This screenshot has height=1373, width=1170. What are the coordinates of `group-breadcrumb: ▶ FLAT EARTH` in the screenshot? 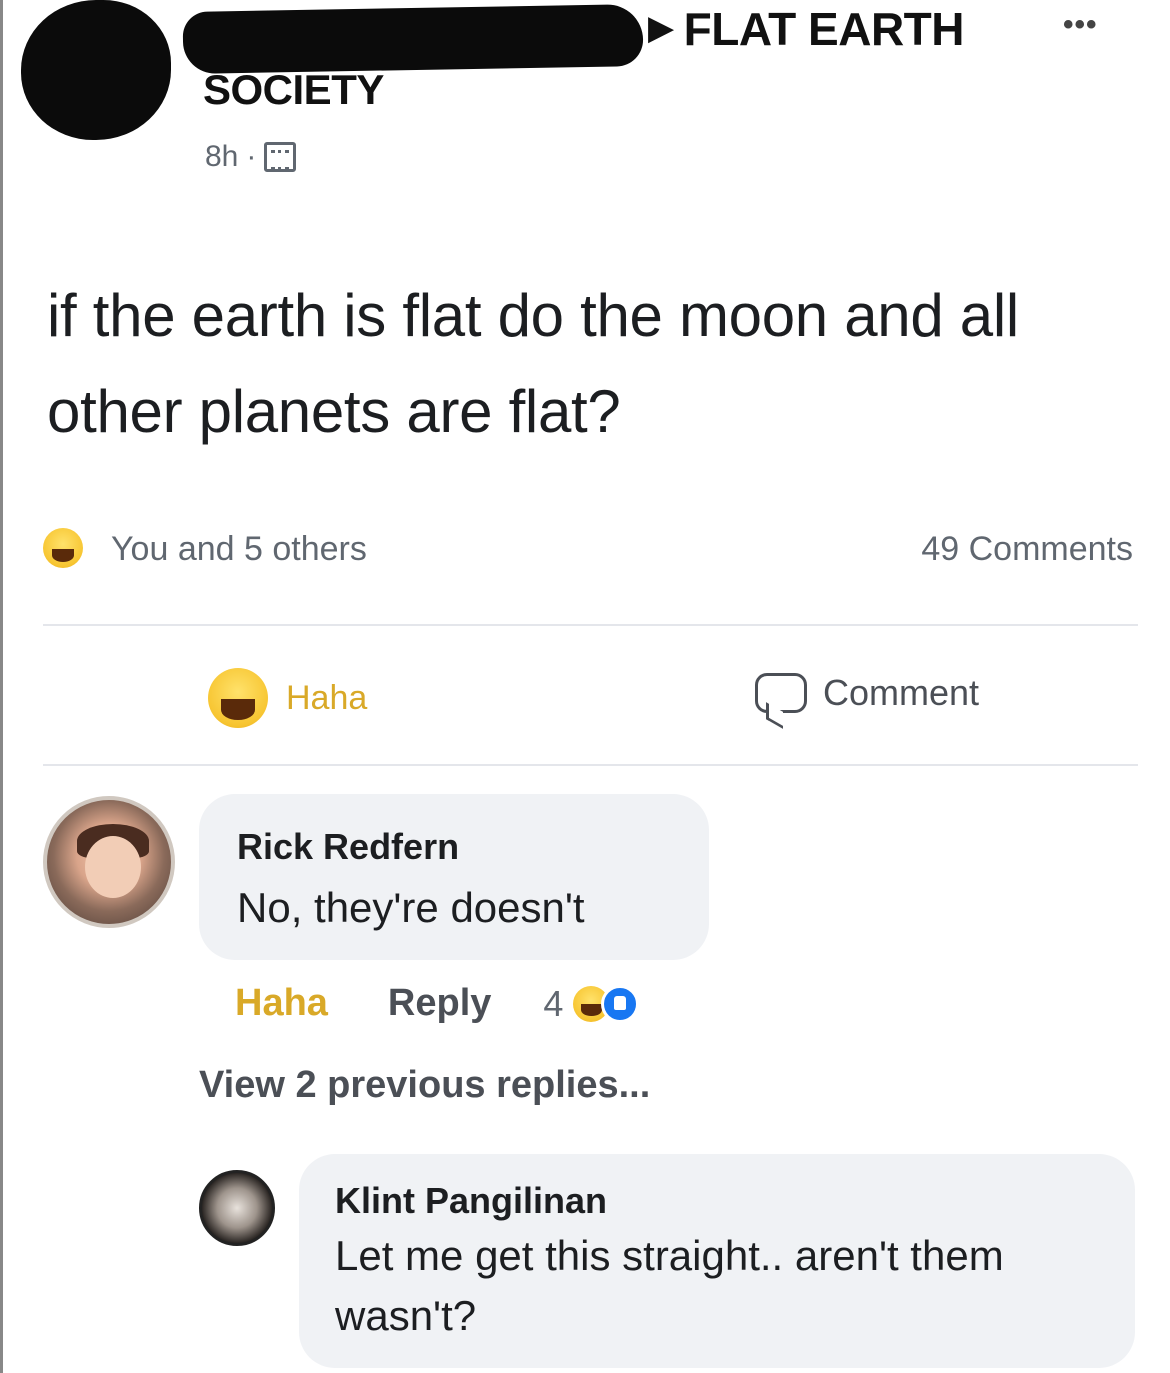 It's located at (806, 29).